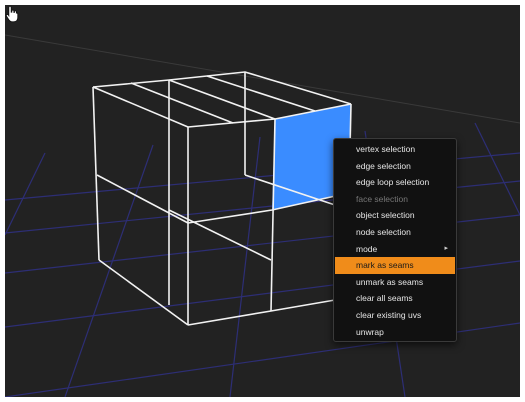  What do you see at coordinates (395, 332) in the screenshot?
I see `menu-item-unwrap: unwrap` at bounding box center [395, 332].